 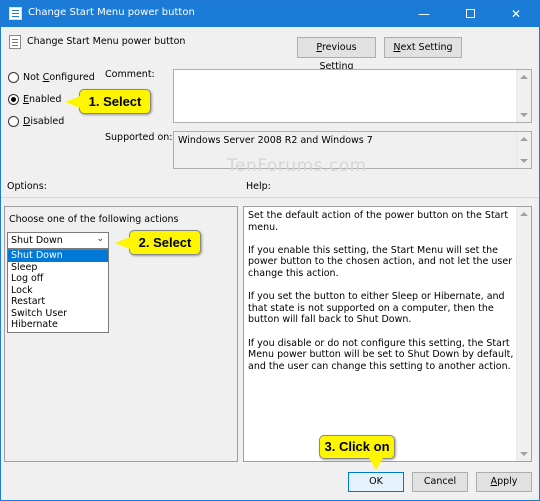 I want to click on policy-title: Change Start Menu power button, so click(x=106, y=41).